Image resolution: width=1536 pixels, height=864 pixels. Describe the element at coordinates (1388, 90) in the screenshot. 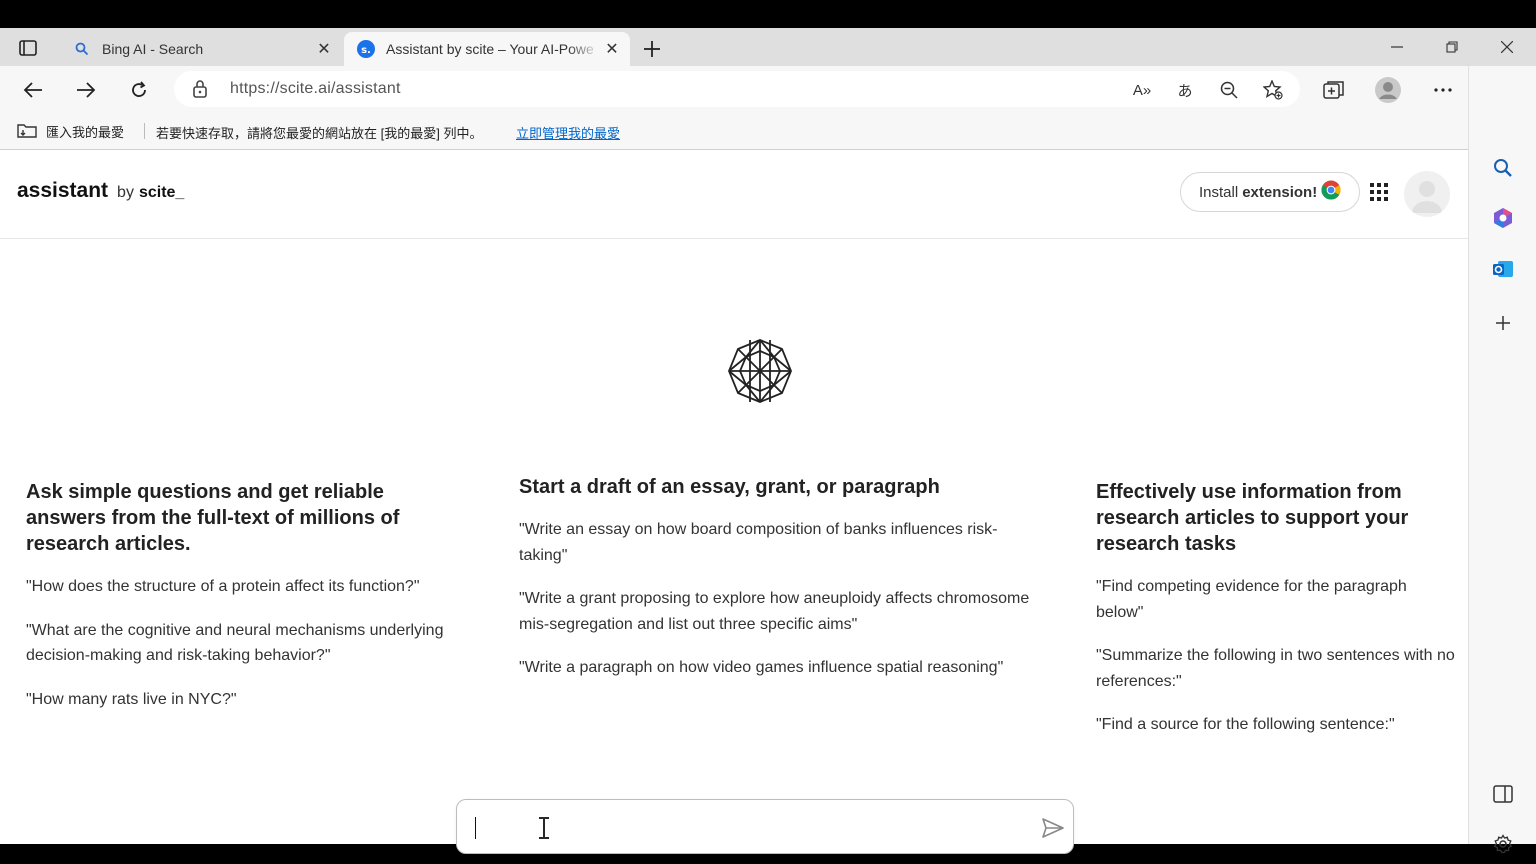

I see `profile-avatar-icon` at that location.